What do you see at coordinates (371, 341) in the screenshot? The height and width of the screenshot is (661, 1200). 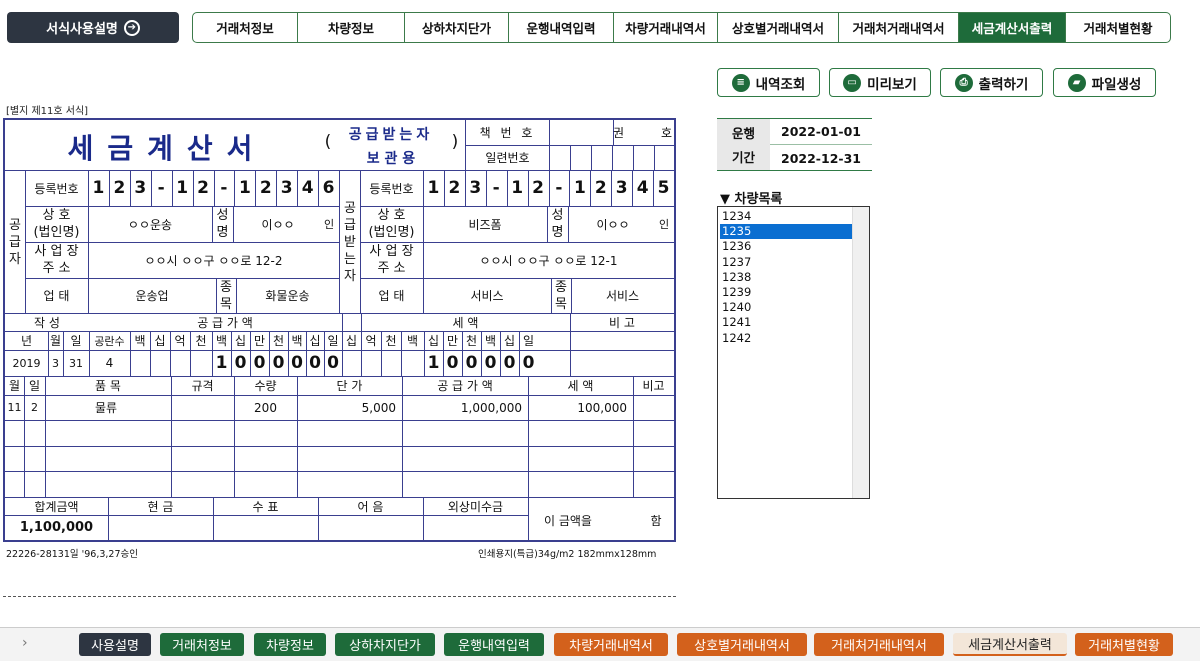 I see `tax-digit-head: 억` at bounding box center [371, 341].